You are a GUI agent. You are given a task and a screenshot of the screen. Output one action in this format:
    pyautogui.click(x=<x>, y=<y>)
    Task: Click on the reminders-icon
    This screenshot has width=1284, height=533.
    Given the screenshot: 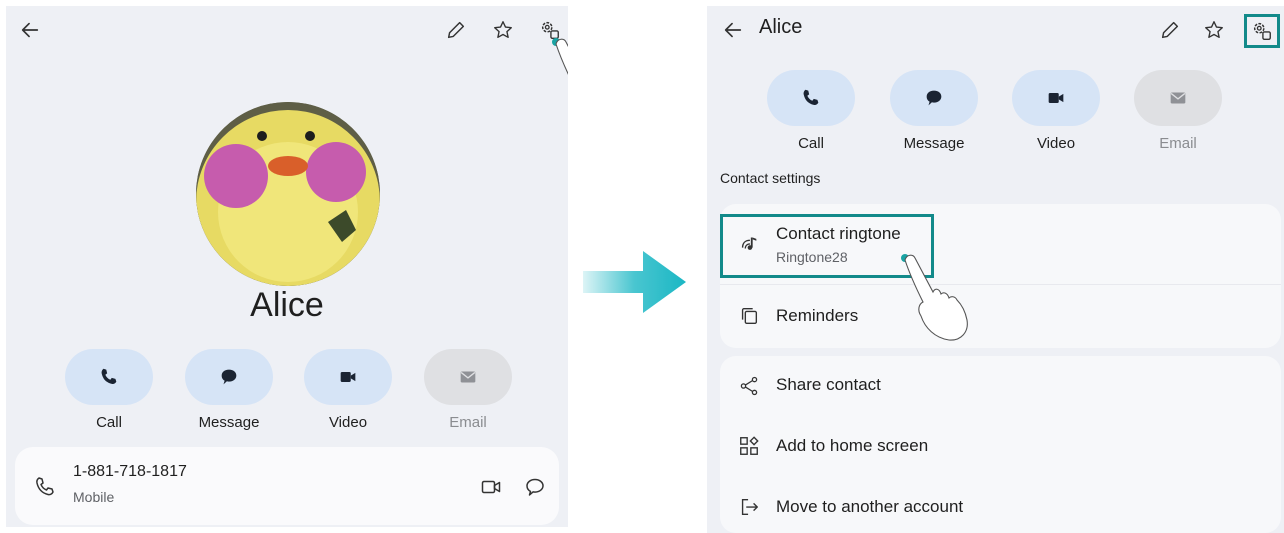 What is the action you would take?
    pyautogui.click(x=749, y=316)
    